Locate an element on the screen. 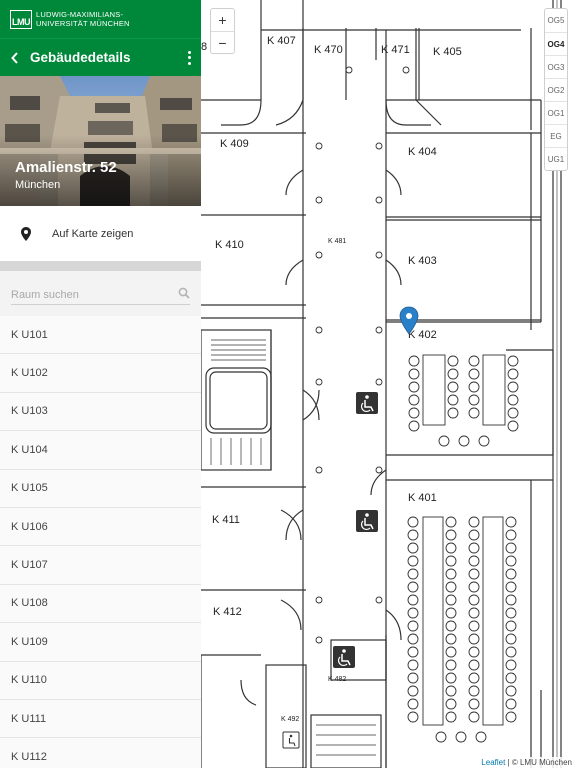 This screenshot has width=576, height=768. list-item: K U102 is located at coordinates (100, 373).